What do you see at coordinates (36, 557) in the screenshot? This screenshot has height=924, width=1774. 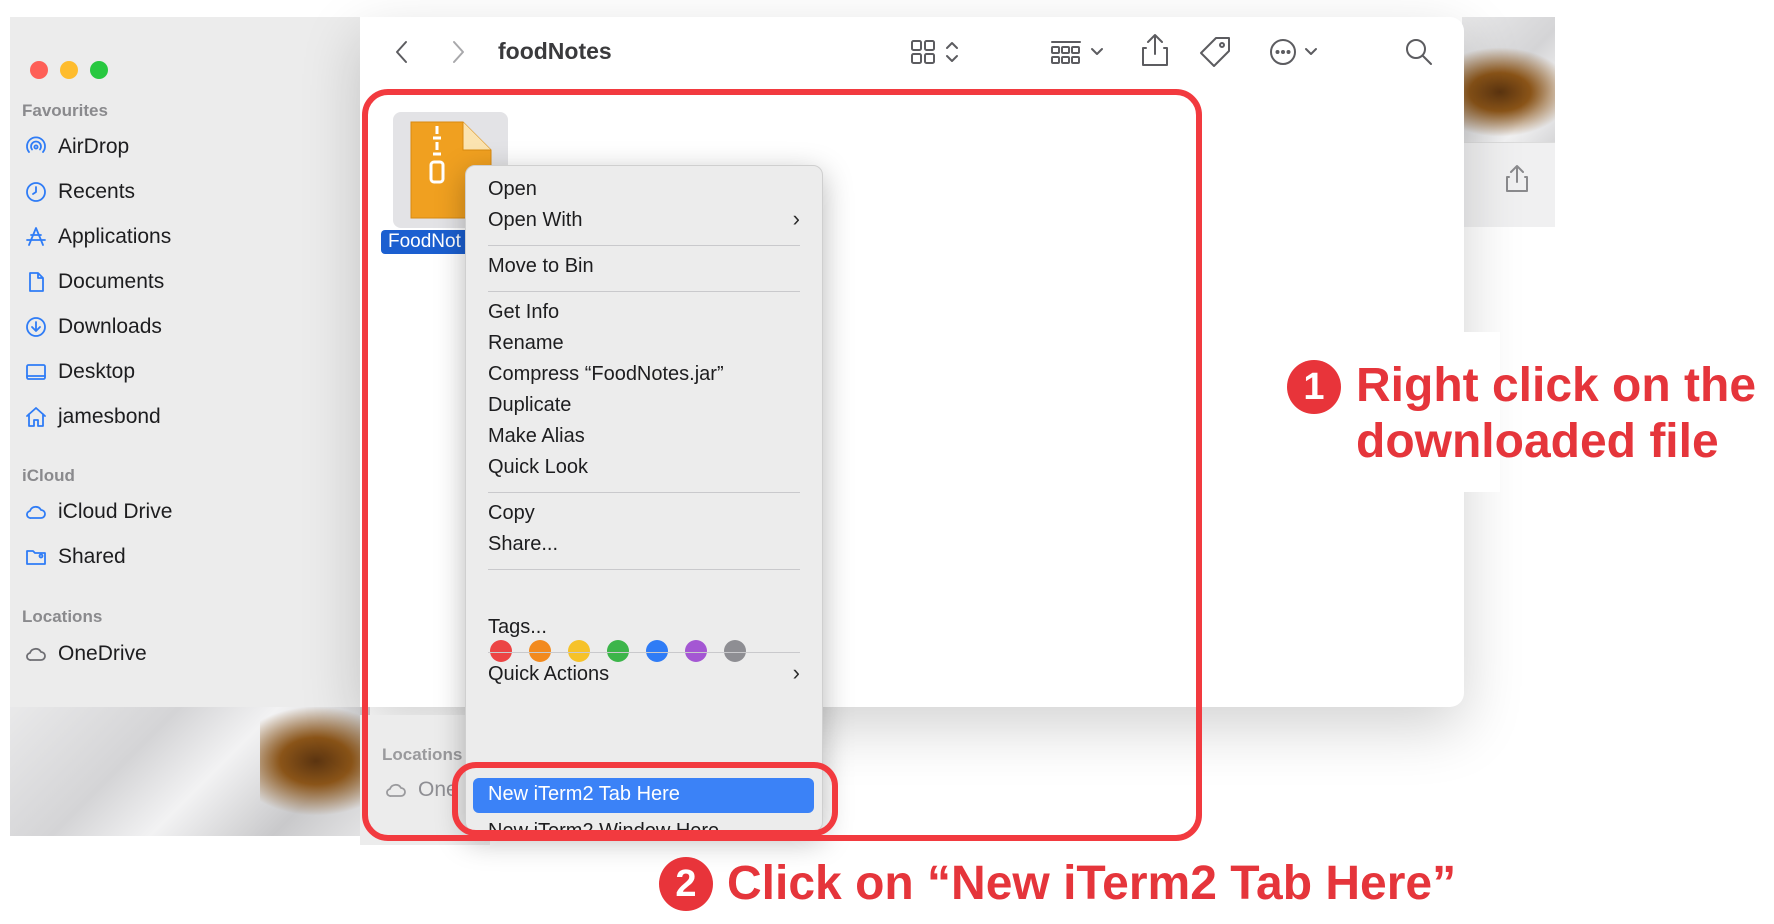 I see `shared-folder-icon` at bounding box center [36, 557].